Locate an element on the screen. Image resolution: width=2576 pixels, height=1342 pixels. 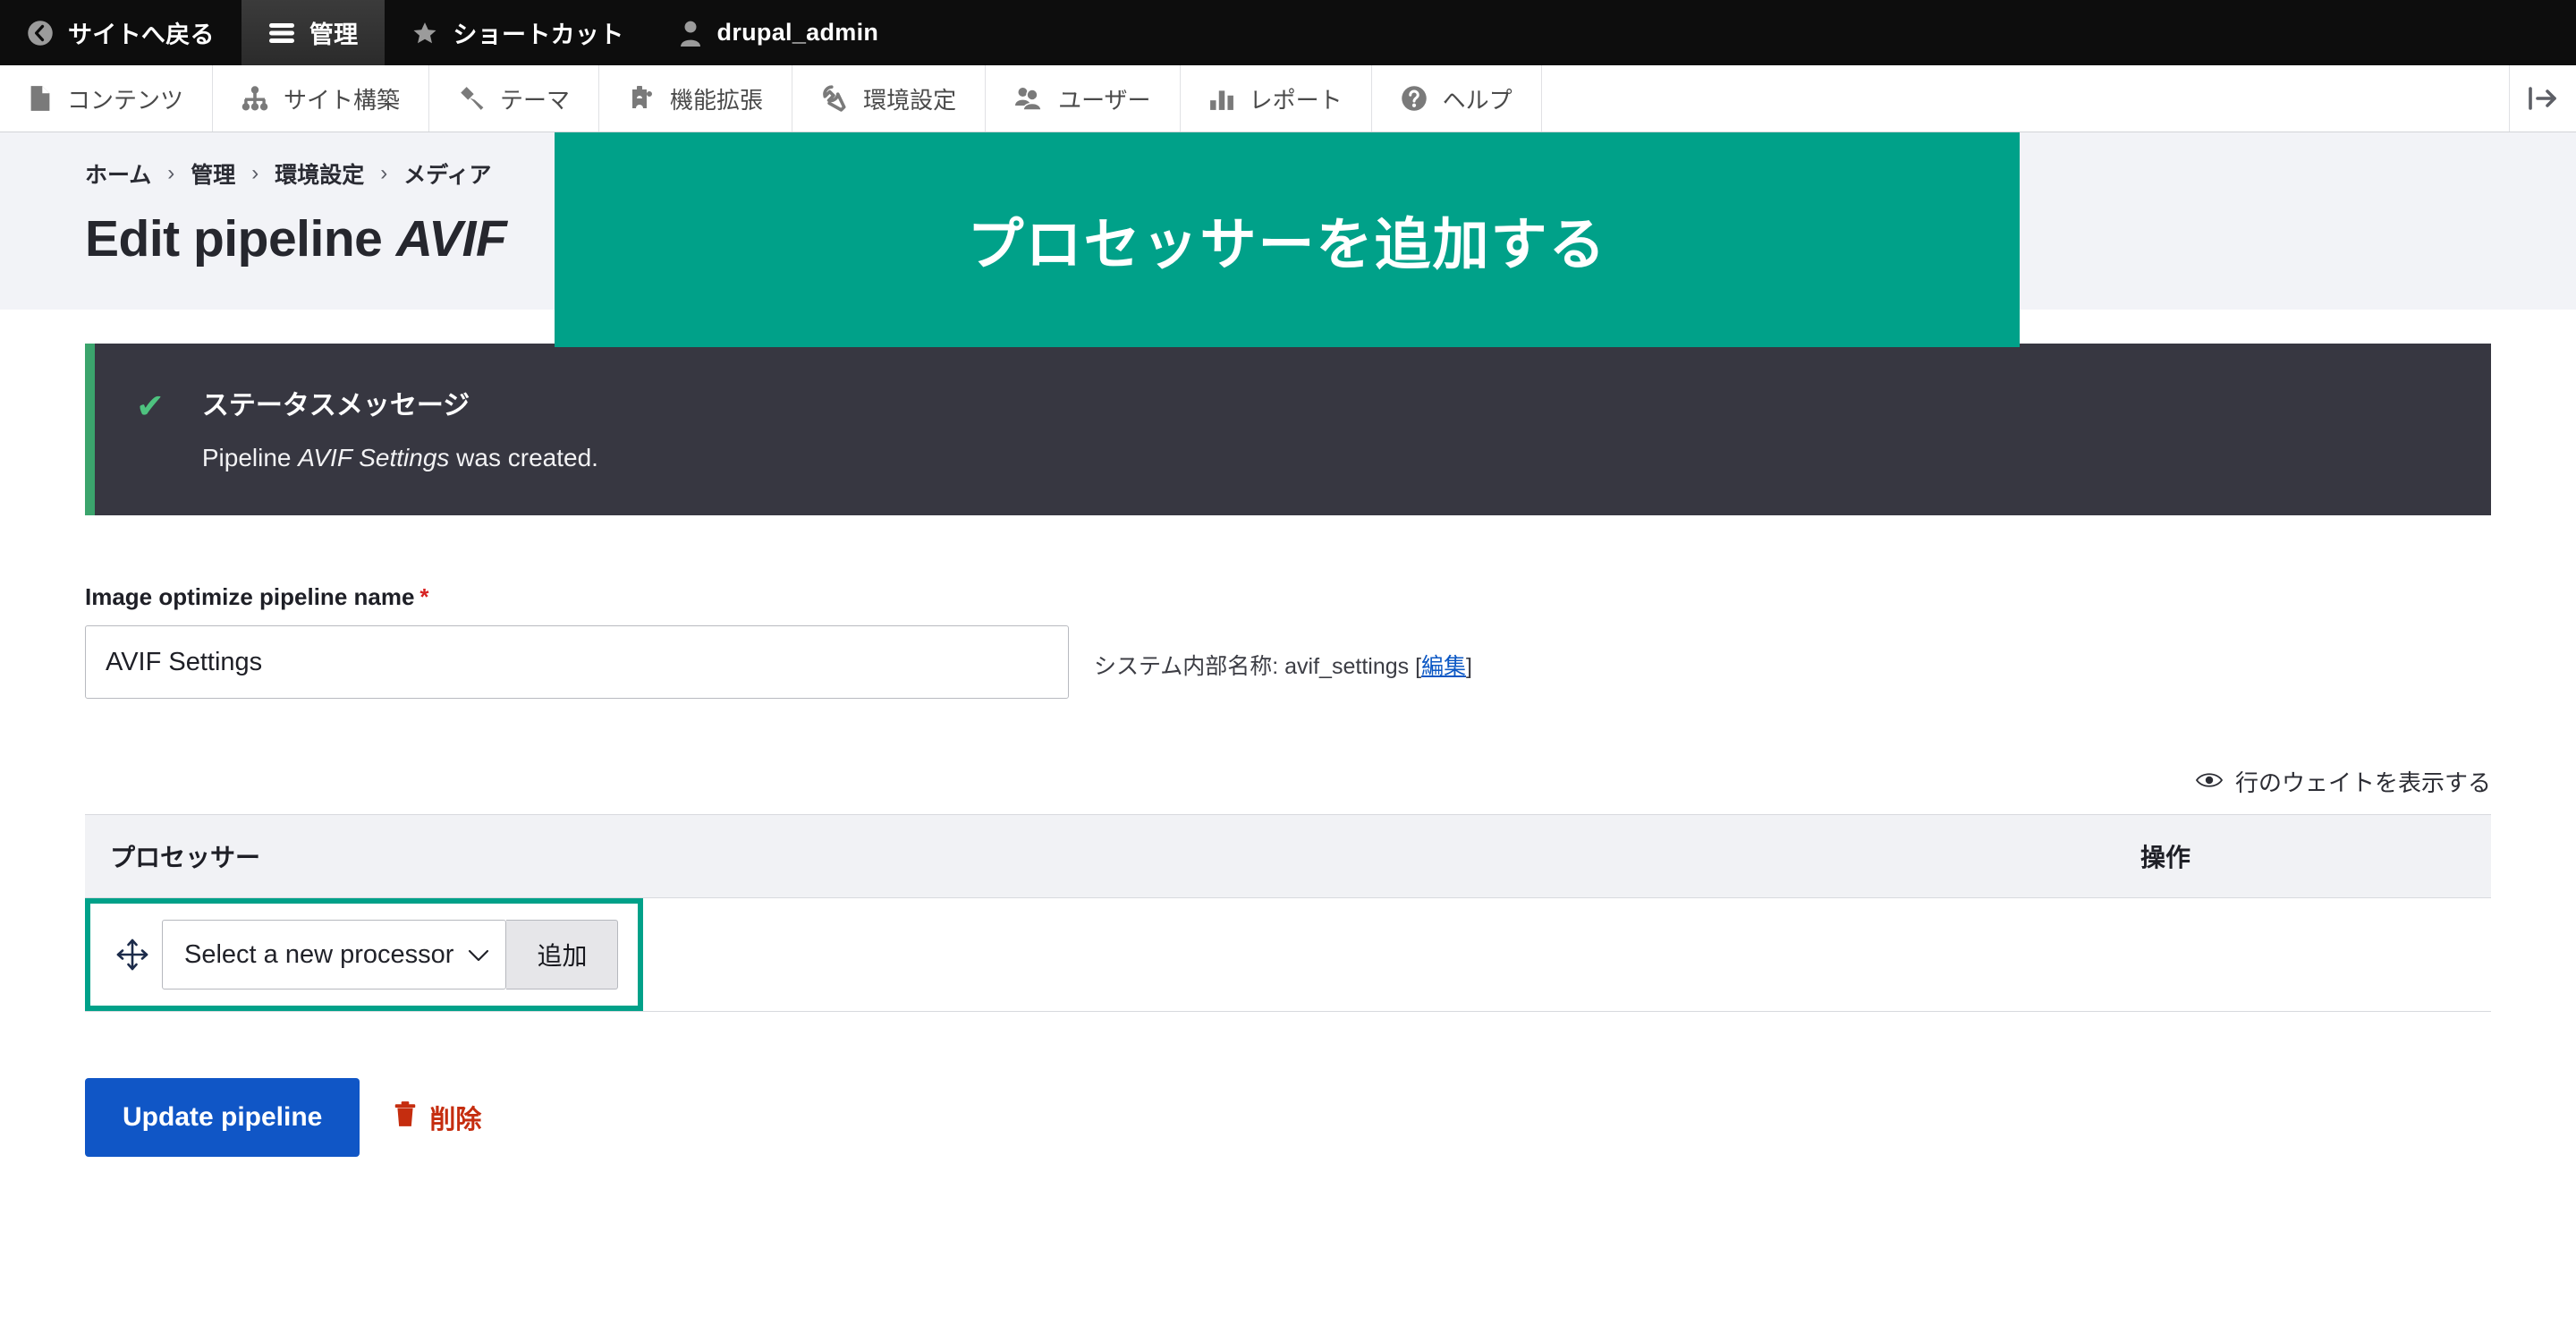
menu-item-structure-label: サイト構築 is located at coordinates (342, 100).